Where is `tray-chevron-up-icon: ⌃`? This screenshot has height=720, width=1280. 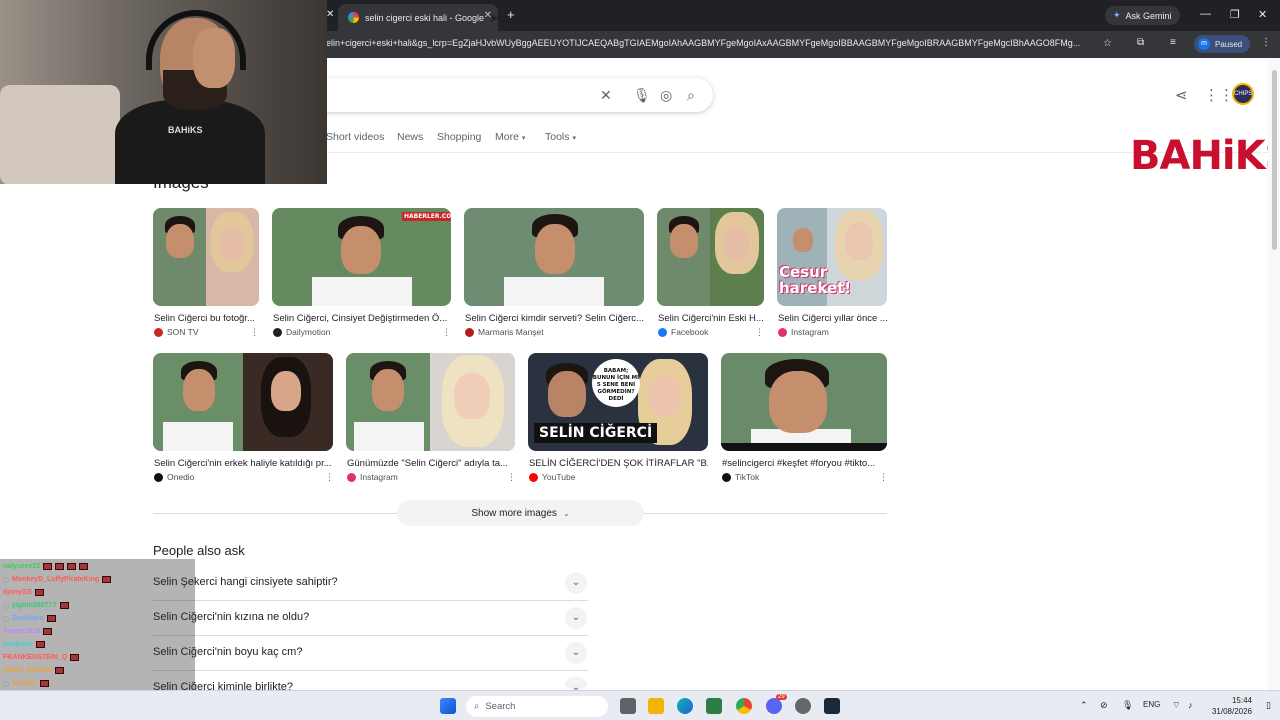 tray-chevron-up-icon: ⌃ is located at coordinates (1084, 705).